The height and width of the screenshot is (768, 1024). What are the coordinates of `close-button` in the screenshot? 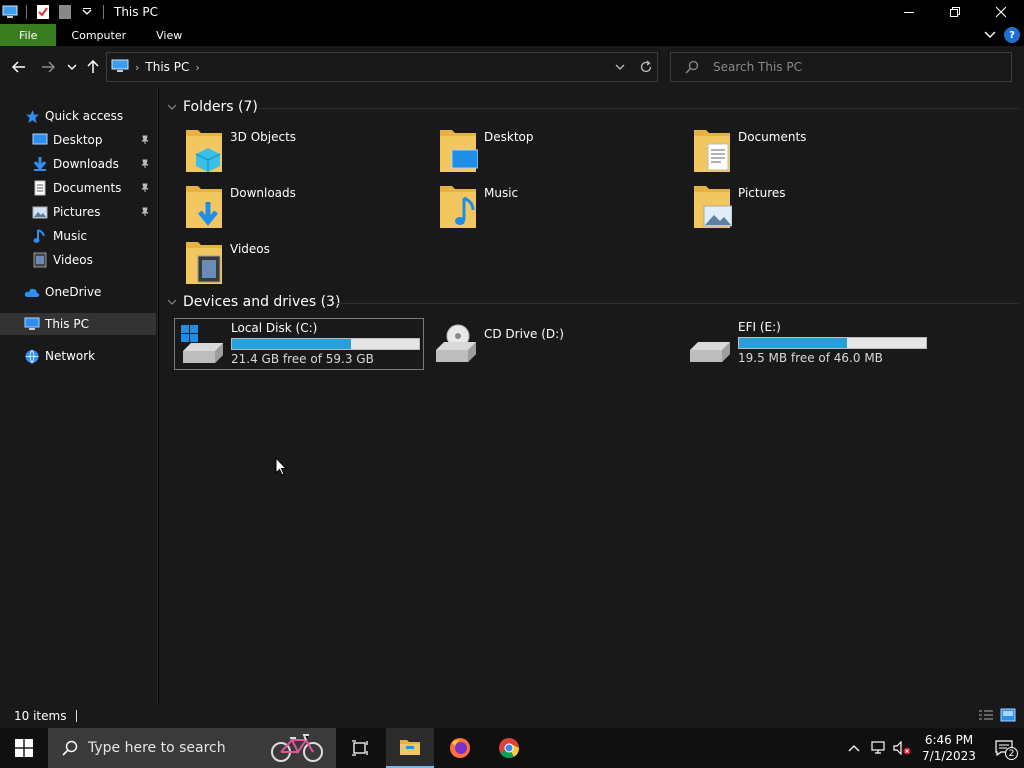 It's located at (1001, 12).